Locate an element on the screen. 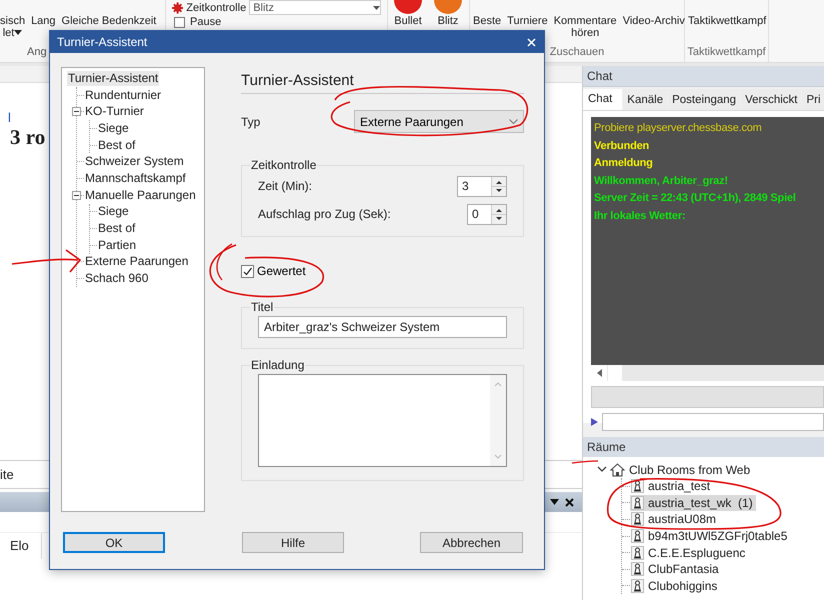 This screenshot has width=824, height=600. tree-item: b94m3tUWl5ZGFrj0table5 is located at coordinates (710, 536).